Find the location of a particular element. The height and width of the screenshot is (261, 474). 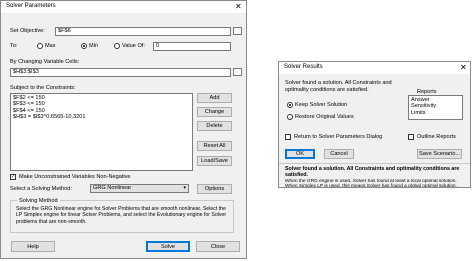

method-select: GRG Nonlinear ▾ is located at coordinates (139, 188).